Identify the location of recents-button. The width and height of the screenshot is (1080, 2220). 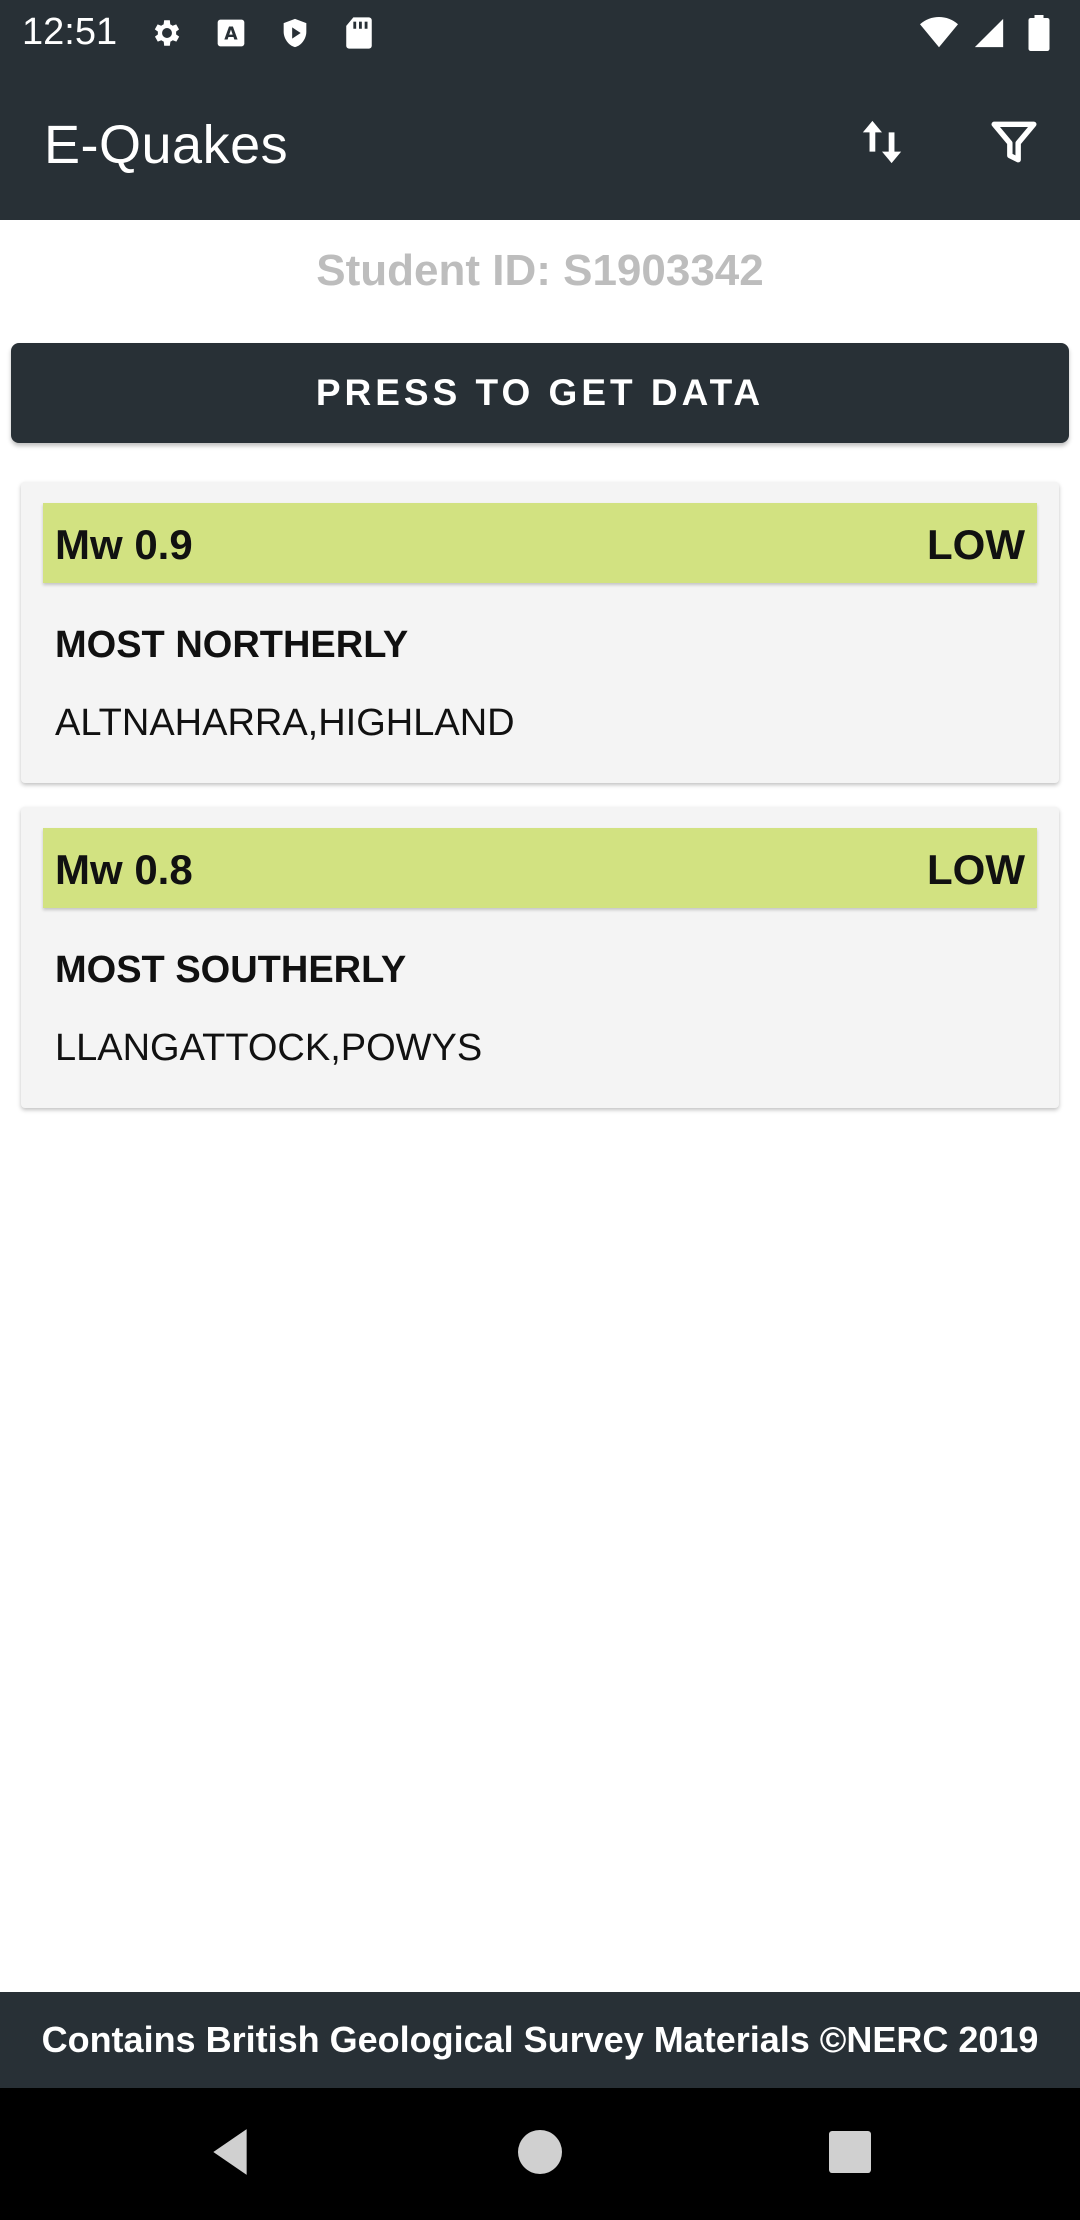
(850, 2154).